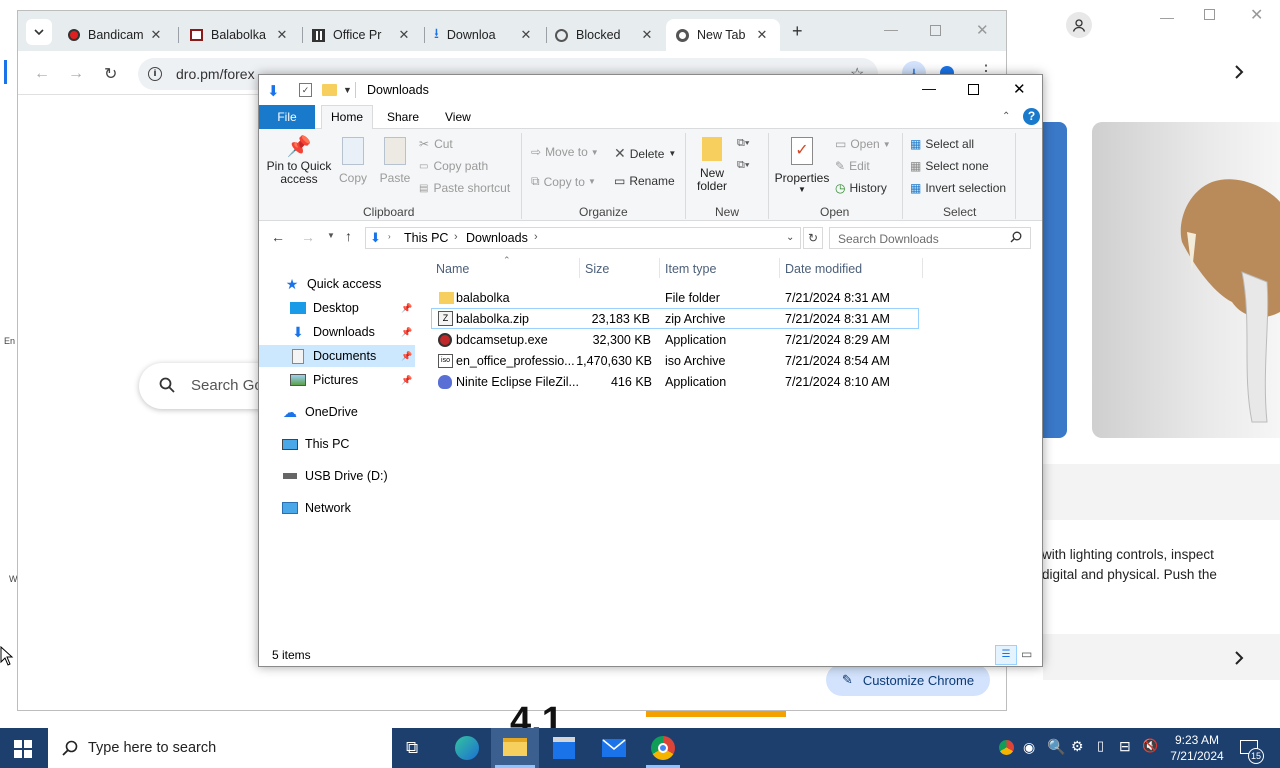 The height and width of the screenshot is (768, 1280). What do you see at coordinates (484, 35) in the screenshot?
I see `tab-downloads: ⭳ Downloa ✕` at bounding box center [484, 35].